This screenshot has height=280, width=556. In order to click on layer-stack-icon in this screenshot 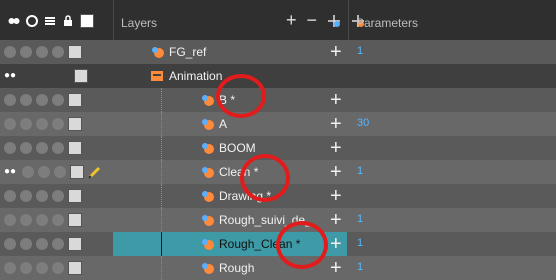, I will do `click(50, 21)`.